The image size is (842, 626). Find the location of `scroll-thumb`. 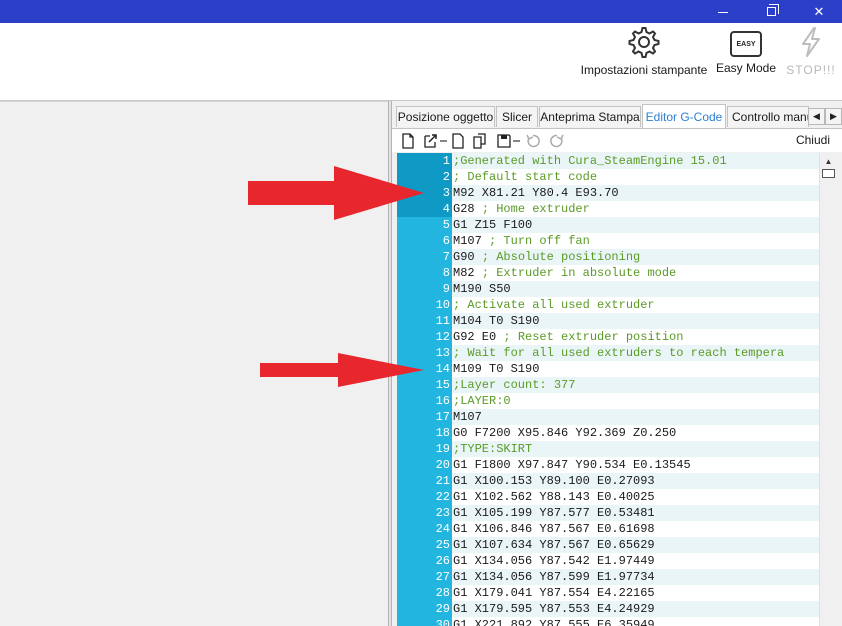

scroll-thumb is located at coordinates (828, 173).